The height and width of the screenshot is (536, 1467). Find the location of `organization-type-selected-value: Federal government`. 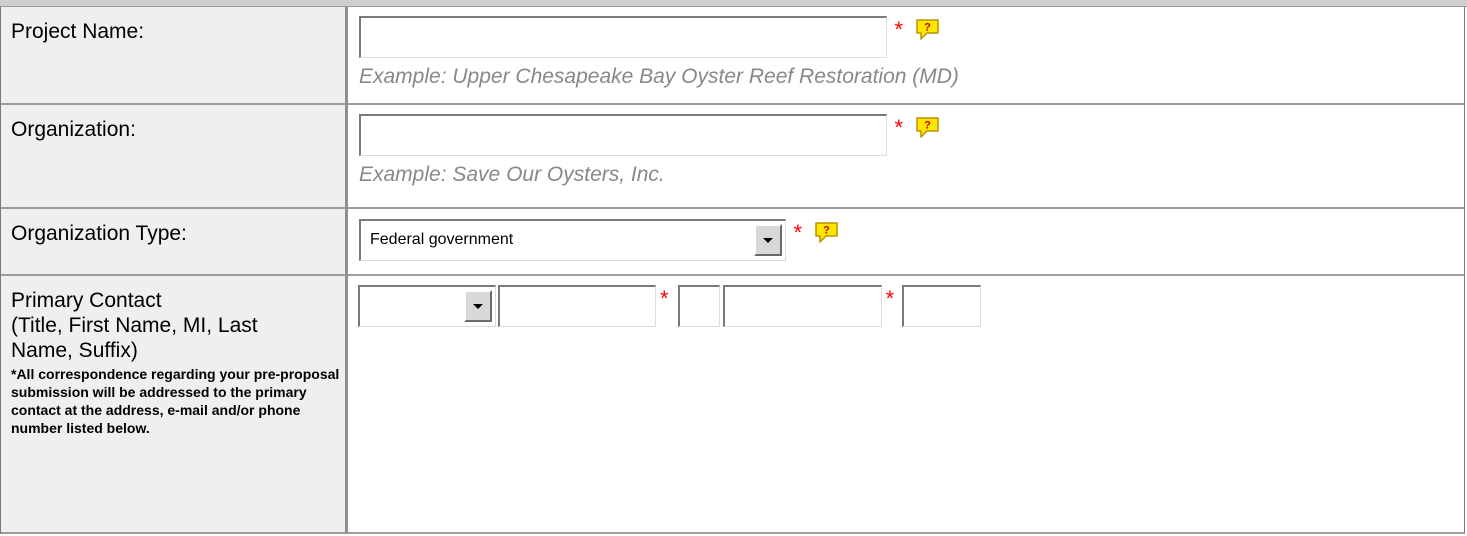

organization-type-selected-value: Federal government is located at coordinates (442, 239).